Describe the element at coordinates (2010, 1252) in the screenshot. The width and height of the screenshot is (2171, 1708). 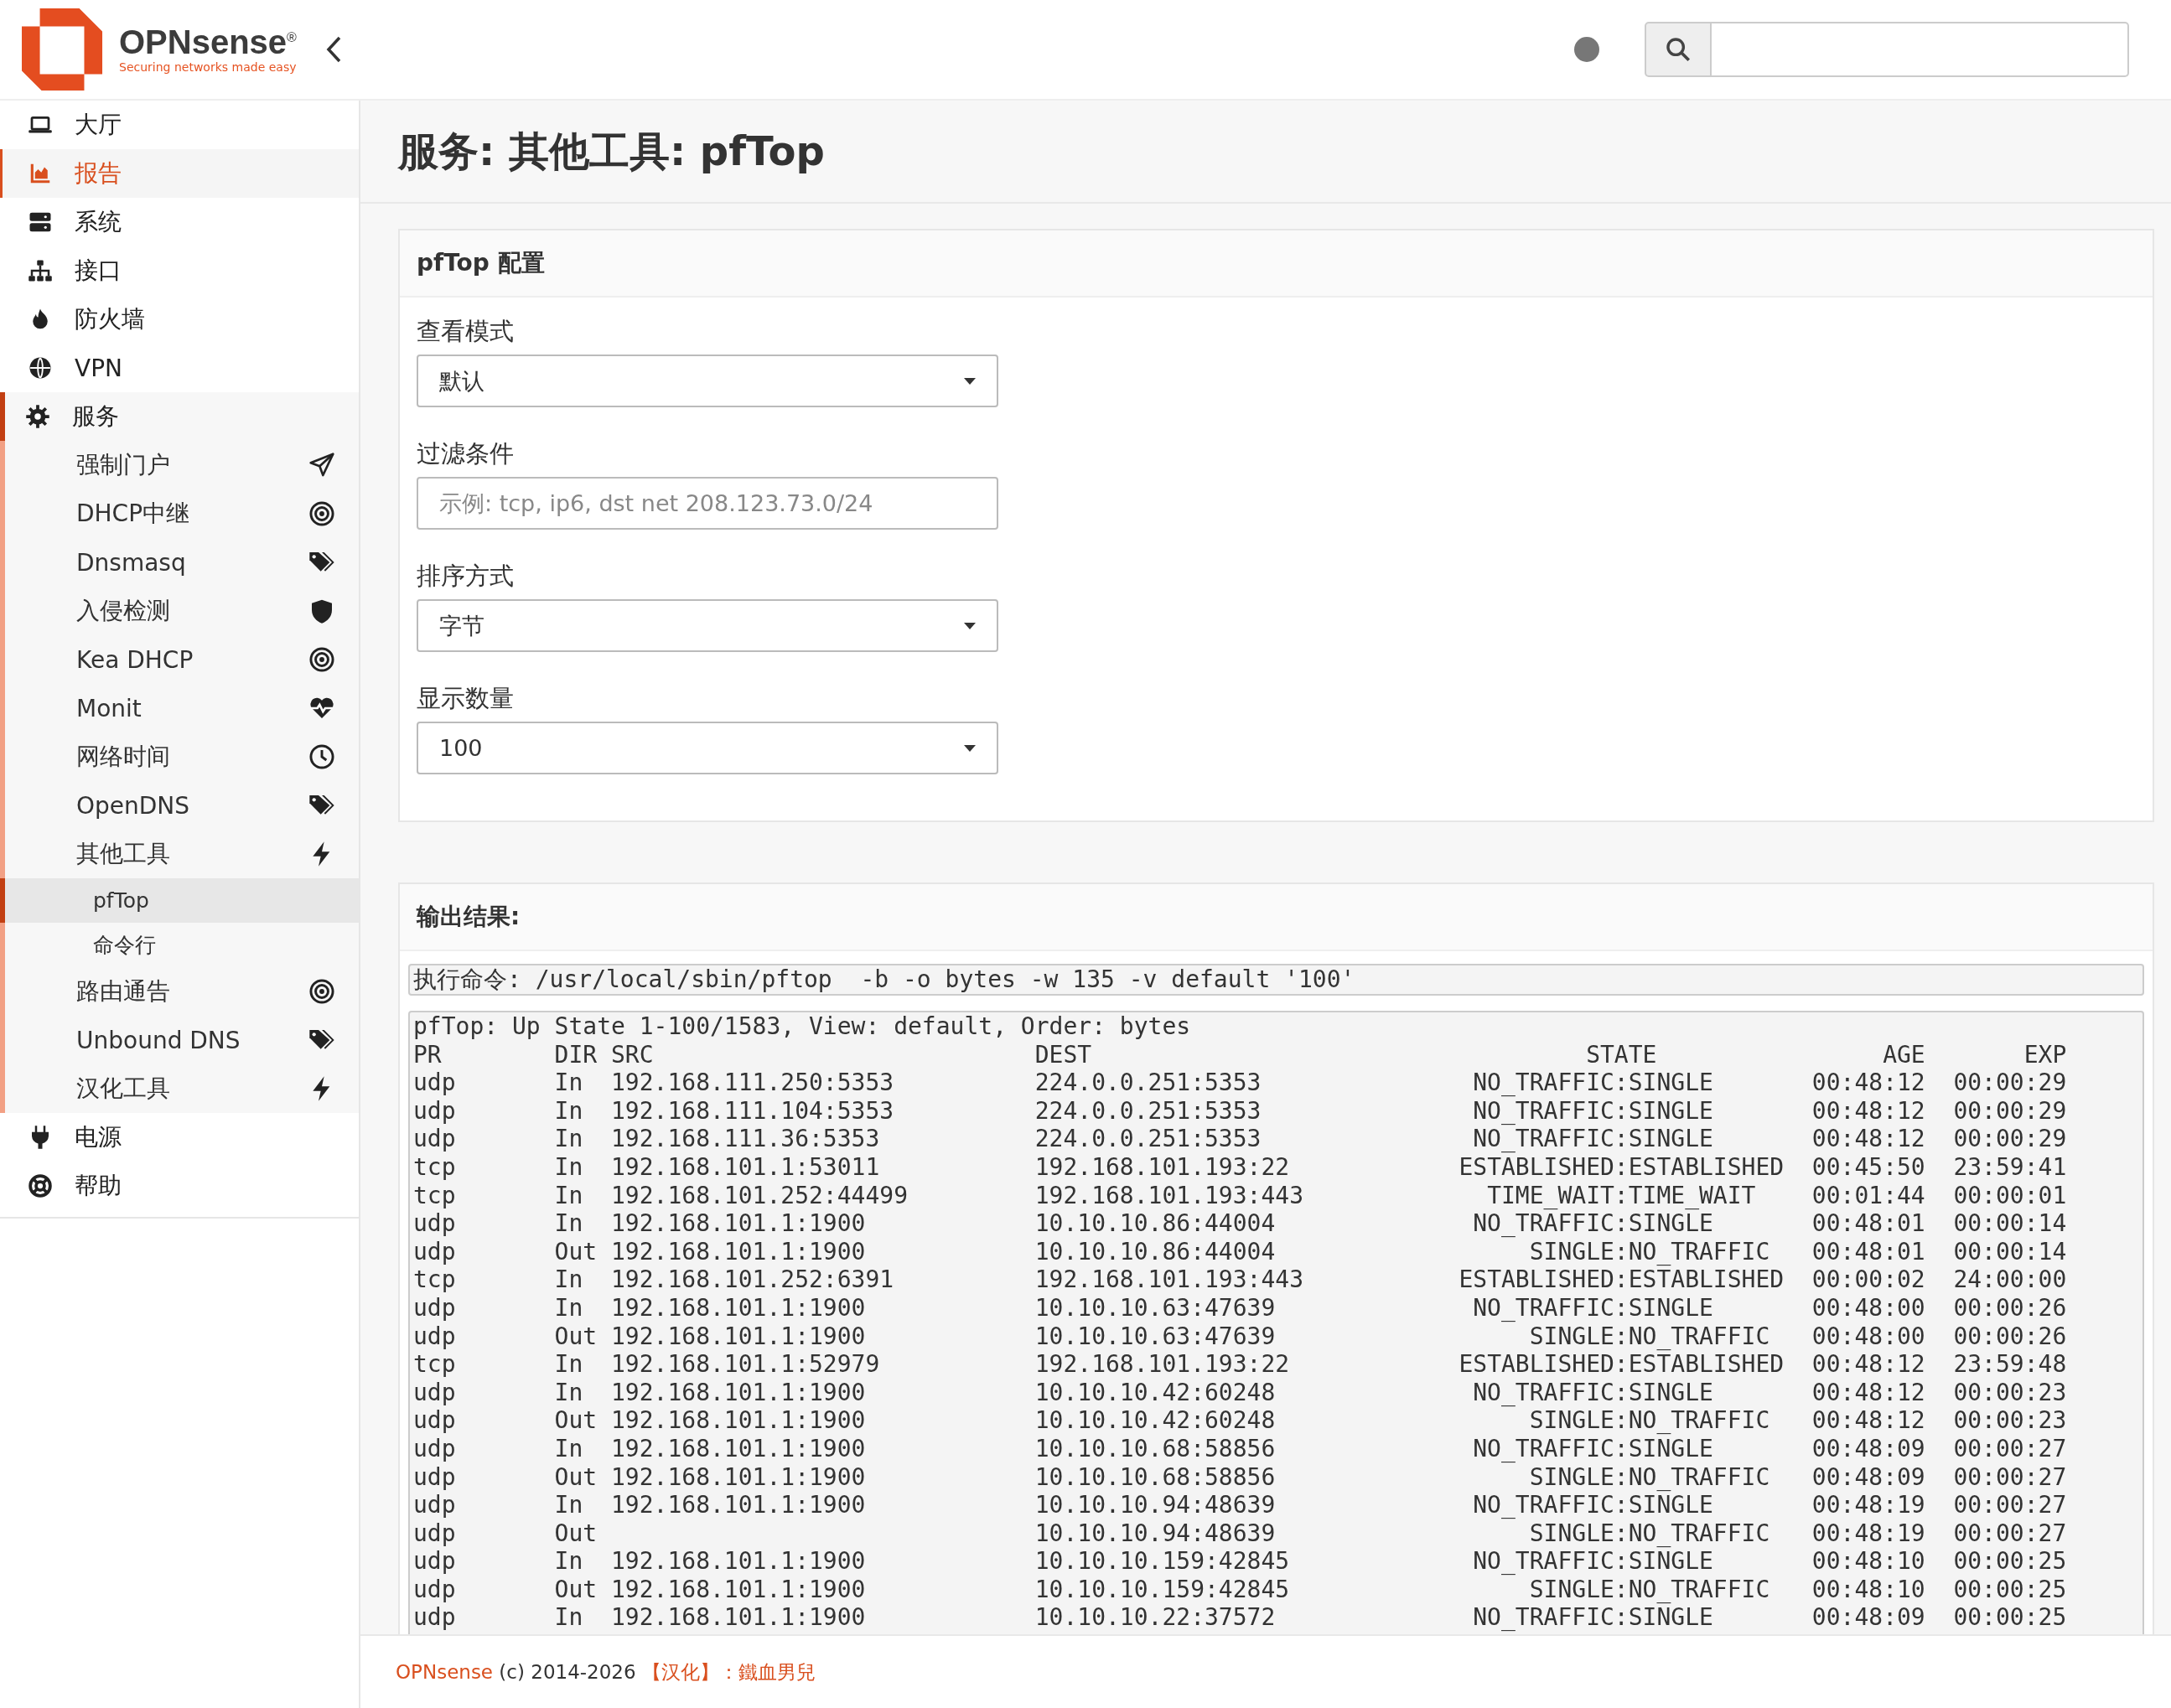
I see `table-cell: 00:00:14` at that location.